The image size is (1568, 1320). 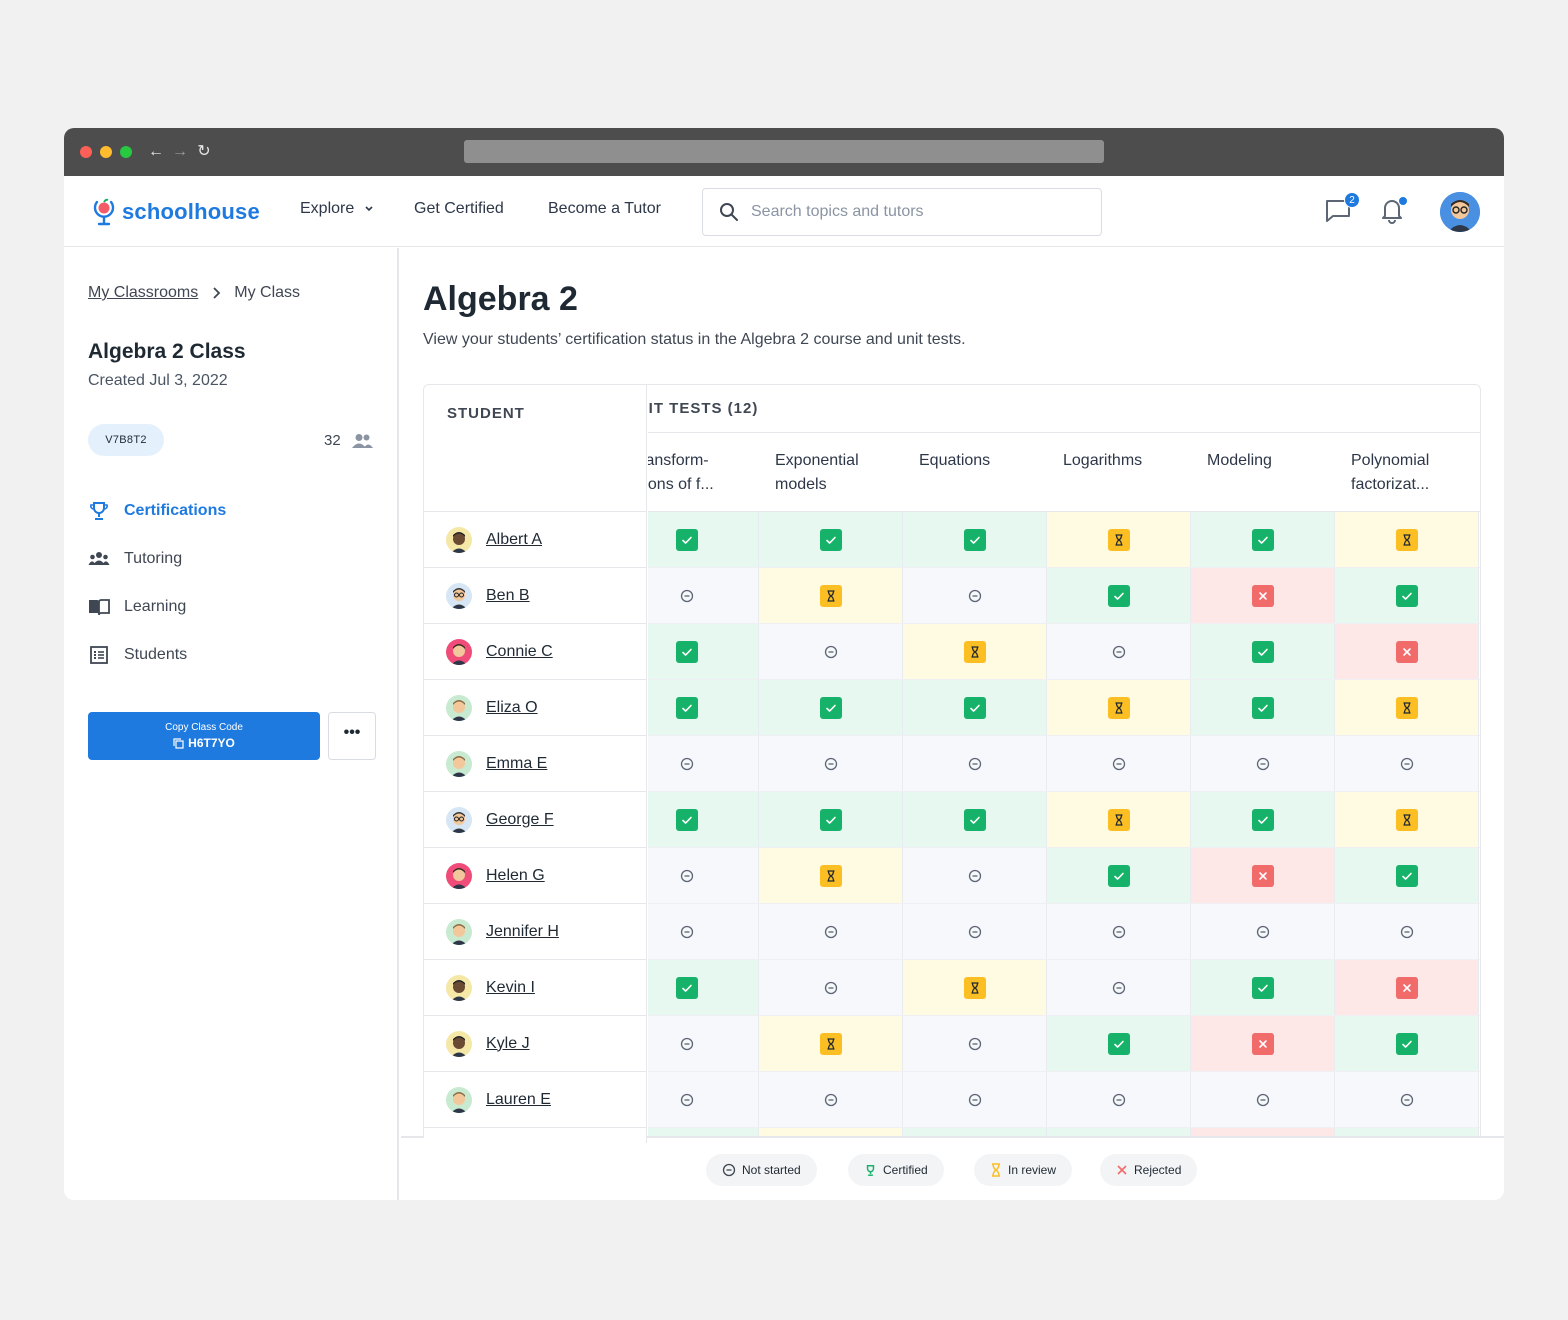 What do you see at coordinates (516, 764) in the screenshot?
I see `student-name-link: Emma E` at bounding box center [516, 764].